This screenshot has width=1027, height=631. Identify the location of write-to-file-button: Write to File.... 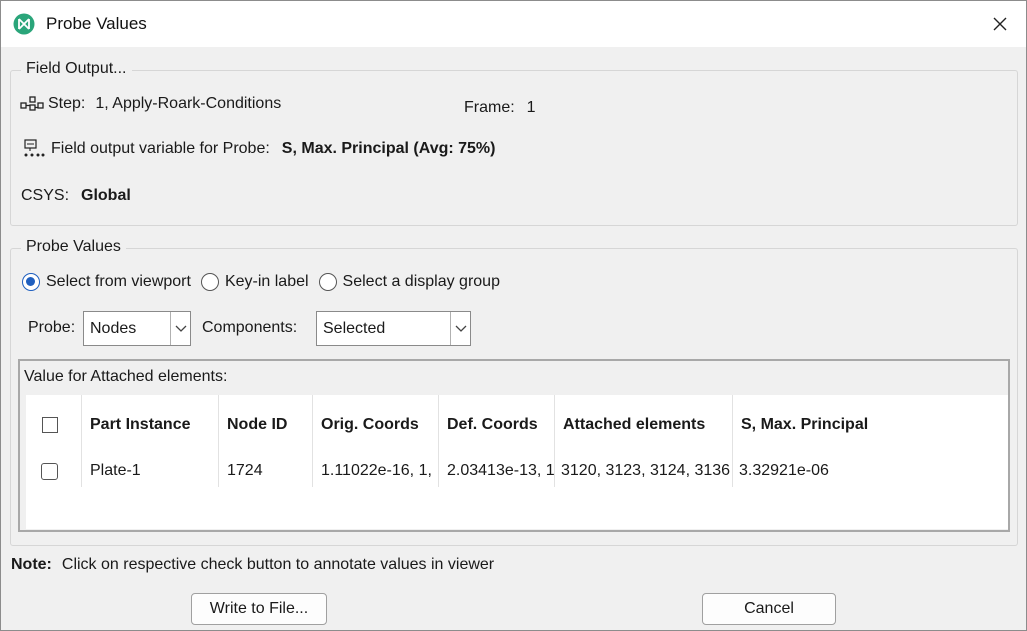
(259, 609).